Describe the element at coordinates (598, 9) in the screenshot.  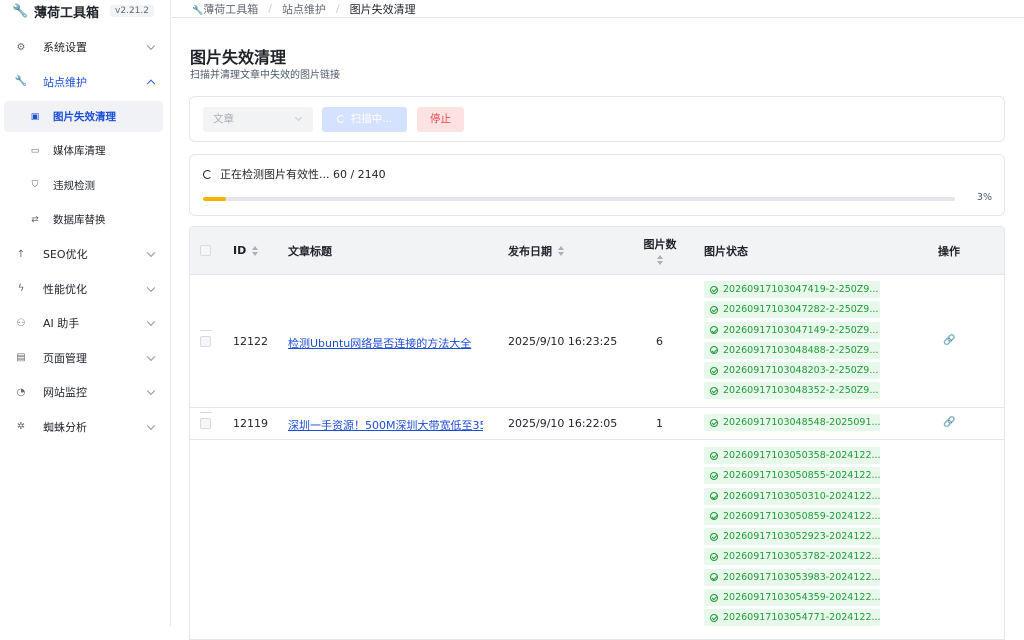
I see `breadcrumb: 🔧薄荷工具箱 / 站点维护 / 图片失效清理` at that location.